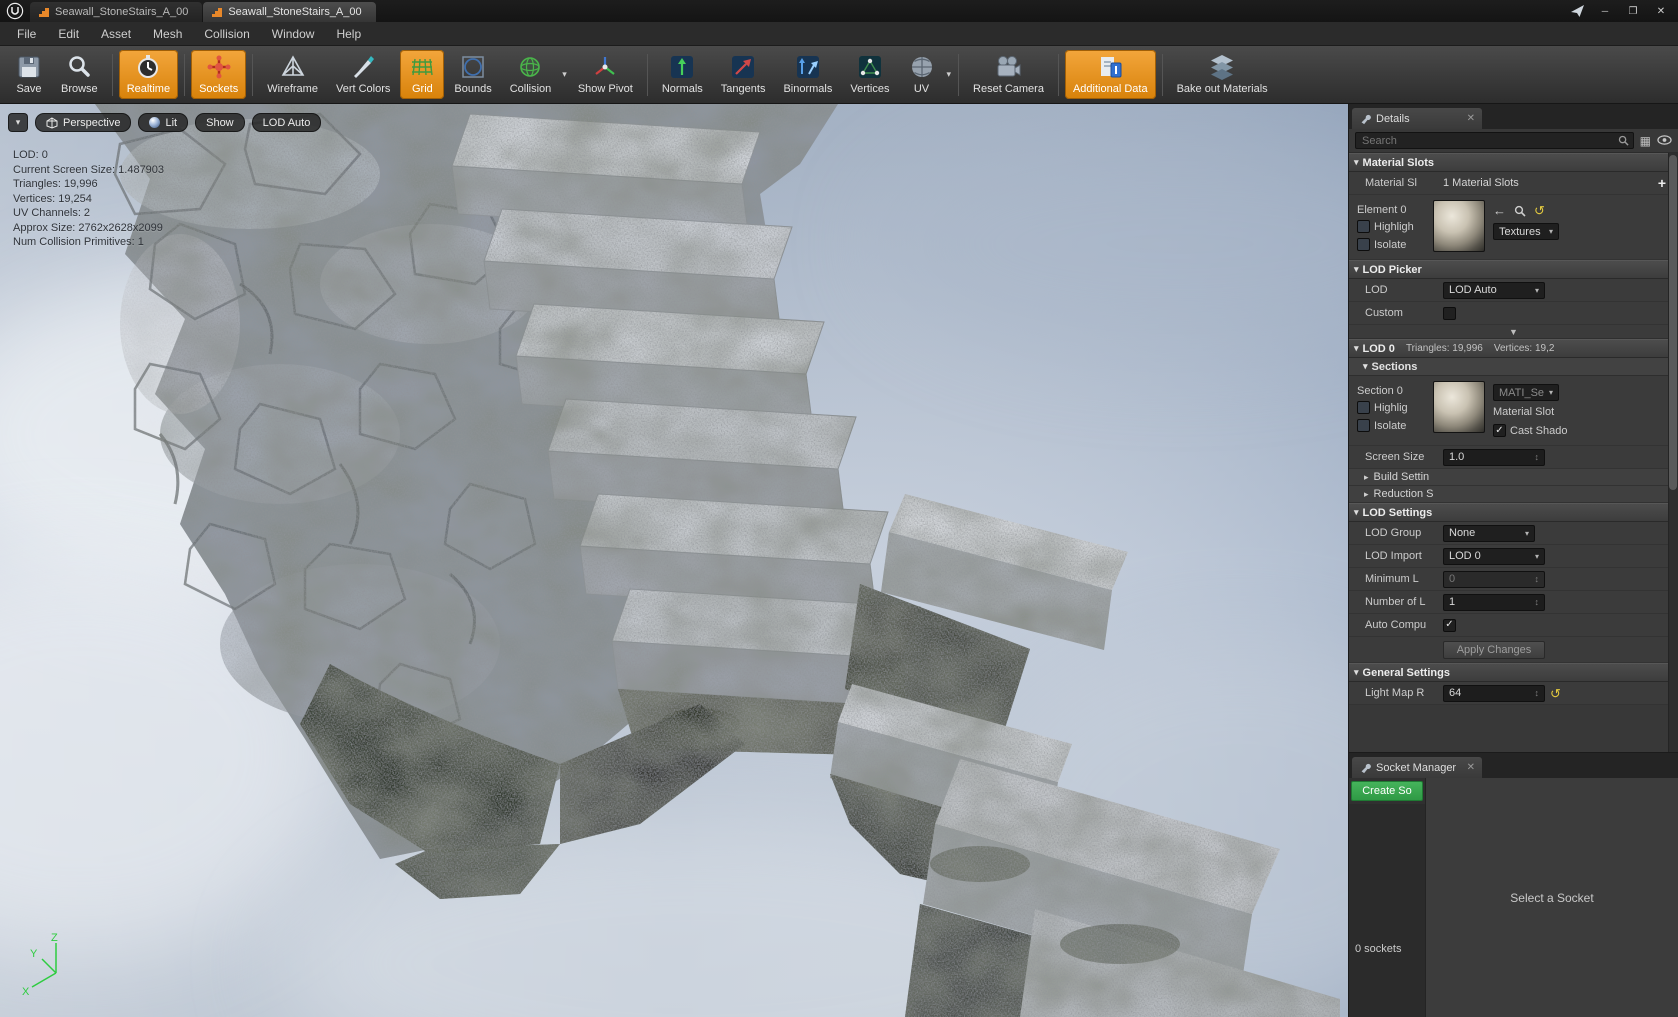  What do you see at coordinates (1459, 407) in the screenshot?
I see `section-material-thumbnail` at bounding box center [1459, 407].